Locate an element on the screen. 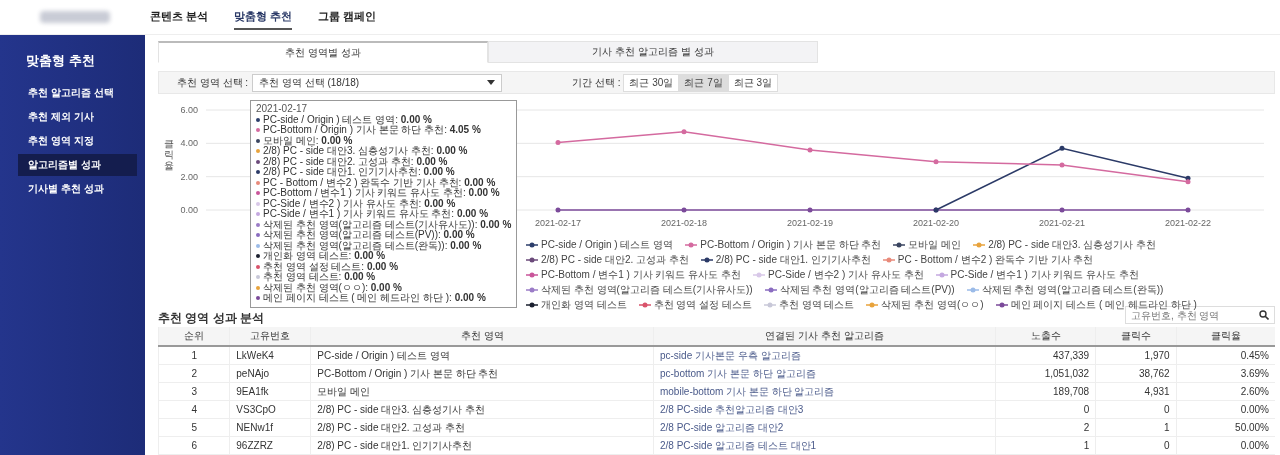  axis-label: 2021-02-17 is located at coordinates (558, 223).